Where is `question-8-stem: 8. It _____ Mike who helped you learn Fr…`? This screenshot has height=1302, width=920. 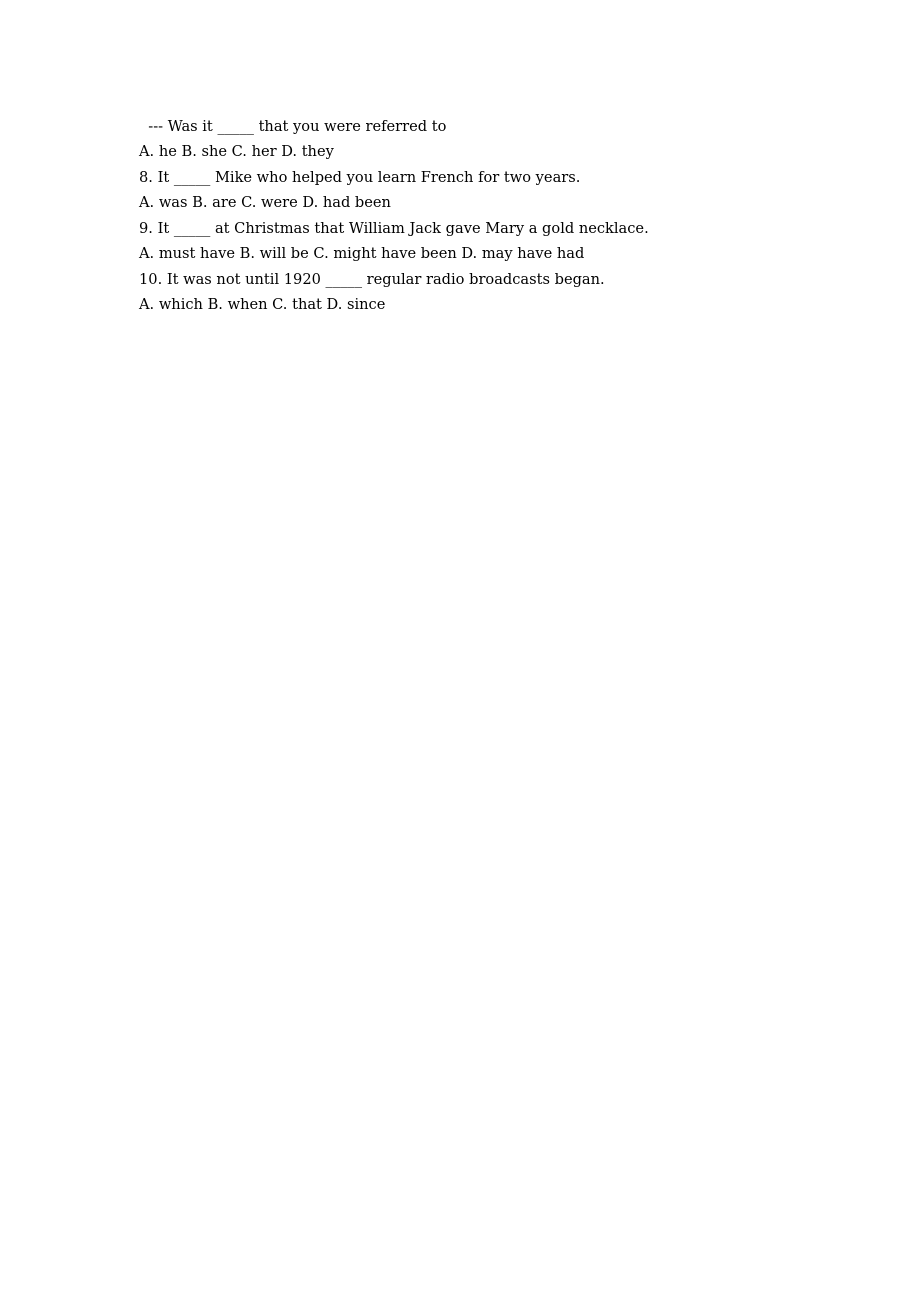 question-8-stem: 8. It _____ Mike who helped you learn Fr… is located at coordinates (360, 177).